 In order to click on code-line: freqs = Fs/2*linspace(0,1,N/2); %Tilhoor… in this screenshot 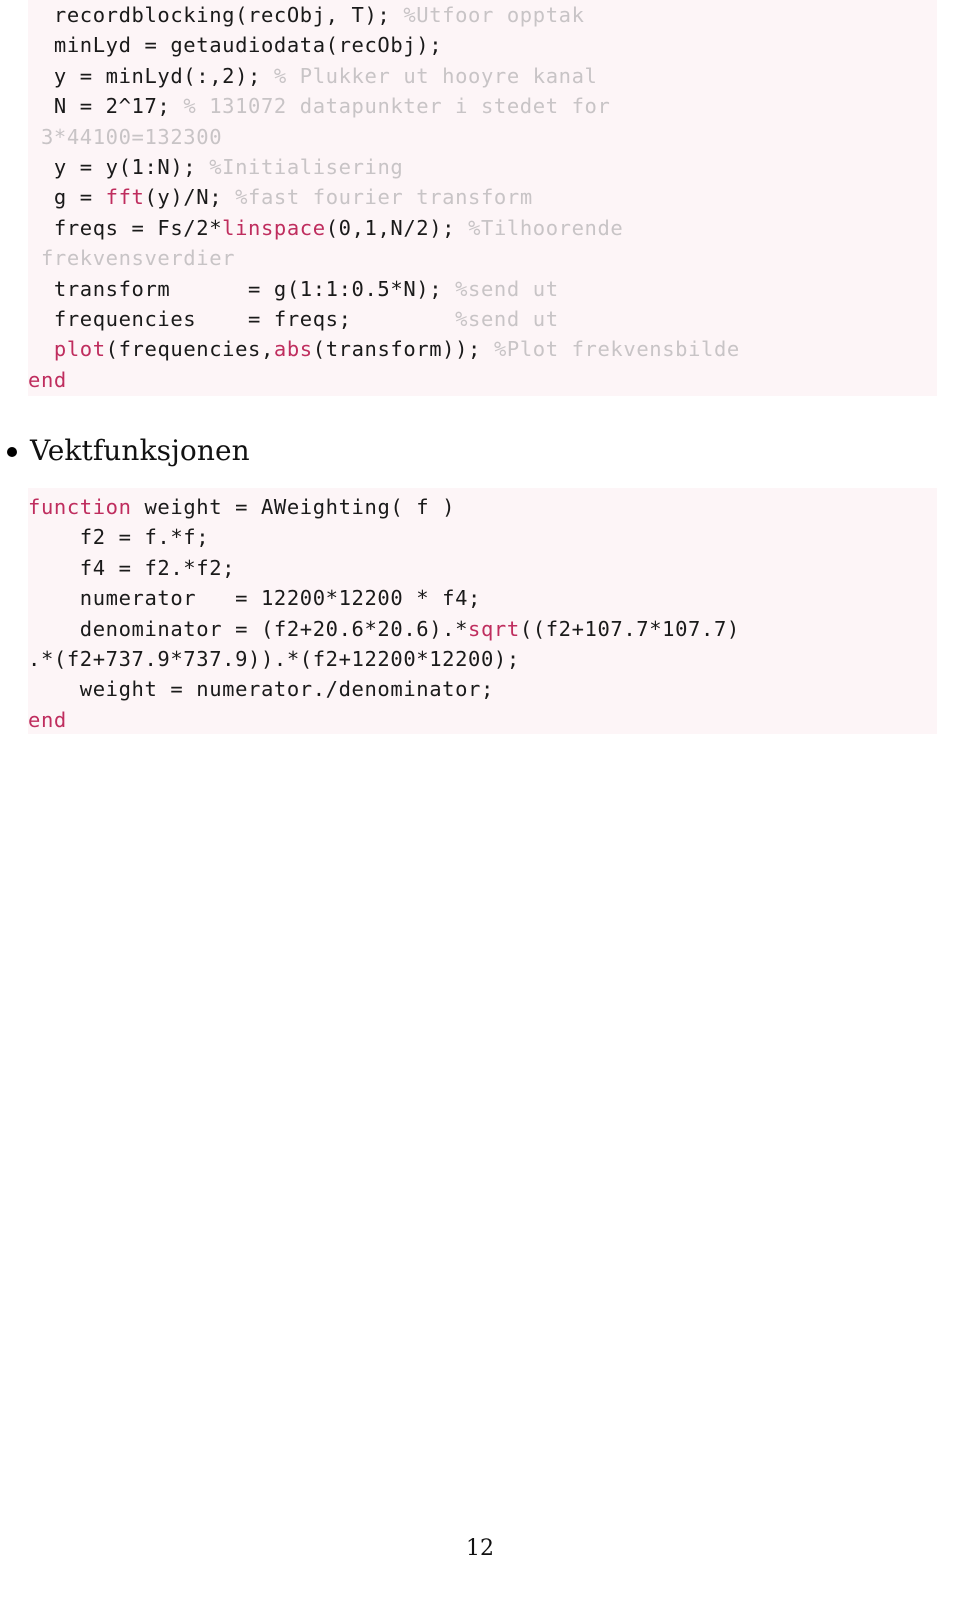, I will do `click(482, 228)`.